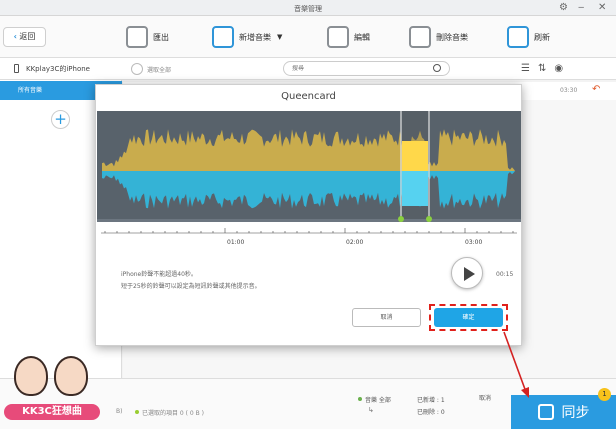 This screenshot has width=616, height=429. I want to click on device-name: KKplay3C的iPhone, so click(52, 69).